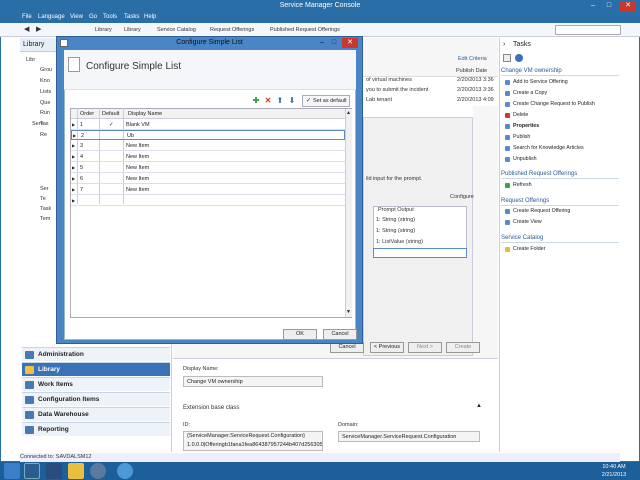  What do you see at coordinates (76, 471) in the screenshot?
I see `explorer-icon` at bounding box center [76, 471].